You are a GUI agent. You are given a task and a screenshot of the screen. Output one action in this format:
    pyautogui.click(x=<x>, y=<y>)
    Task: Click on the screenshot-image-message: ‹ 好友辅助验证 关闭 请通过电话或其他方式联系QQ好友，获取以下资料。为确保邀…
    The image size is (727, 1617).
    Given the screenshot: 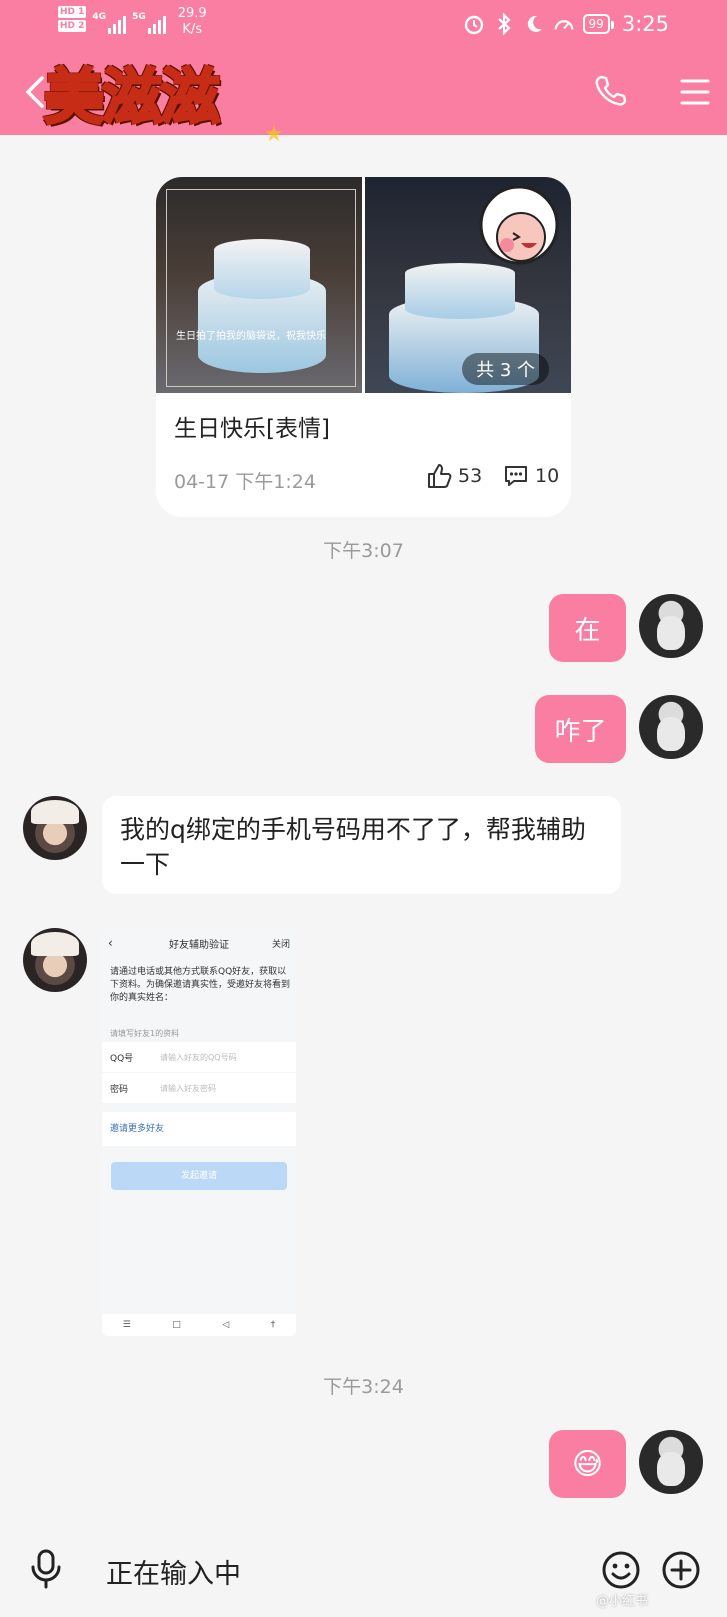 What is the action you would take?
    pyautogui.click(x=199, y=1132)
    